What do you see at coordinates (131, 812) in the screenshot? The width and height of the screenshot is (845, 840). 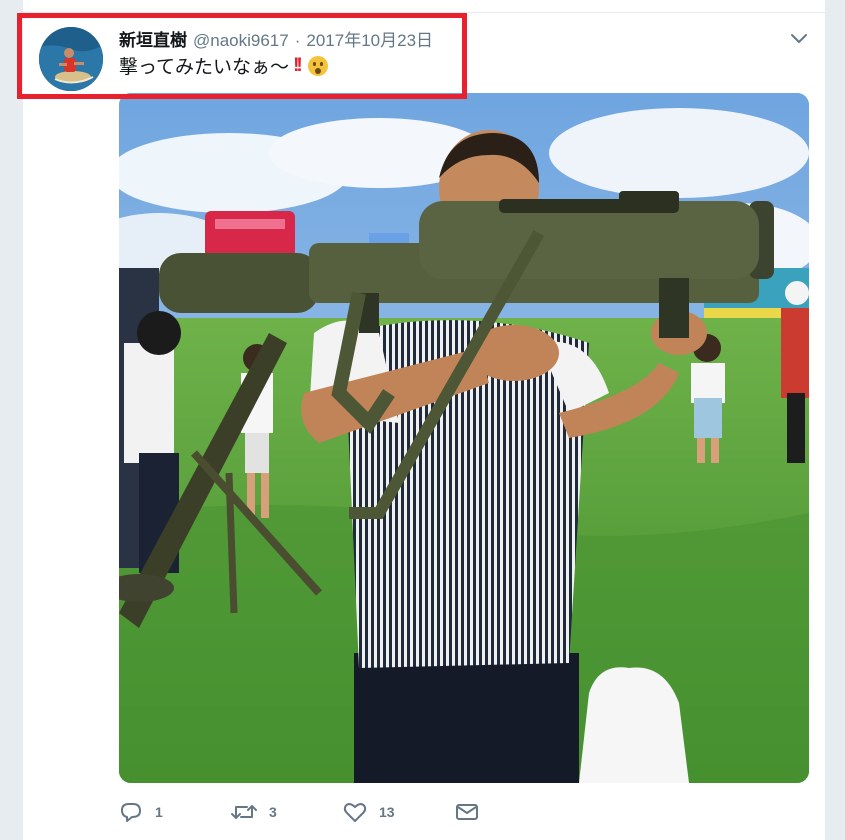 I see `reply-icon` at bounding box center [131, 812].